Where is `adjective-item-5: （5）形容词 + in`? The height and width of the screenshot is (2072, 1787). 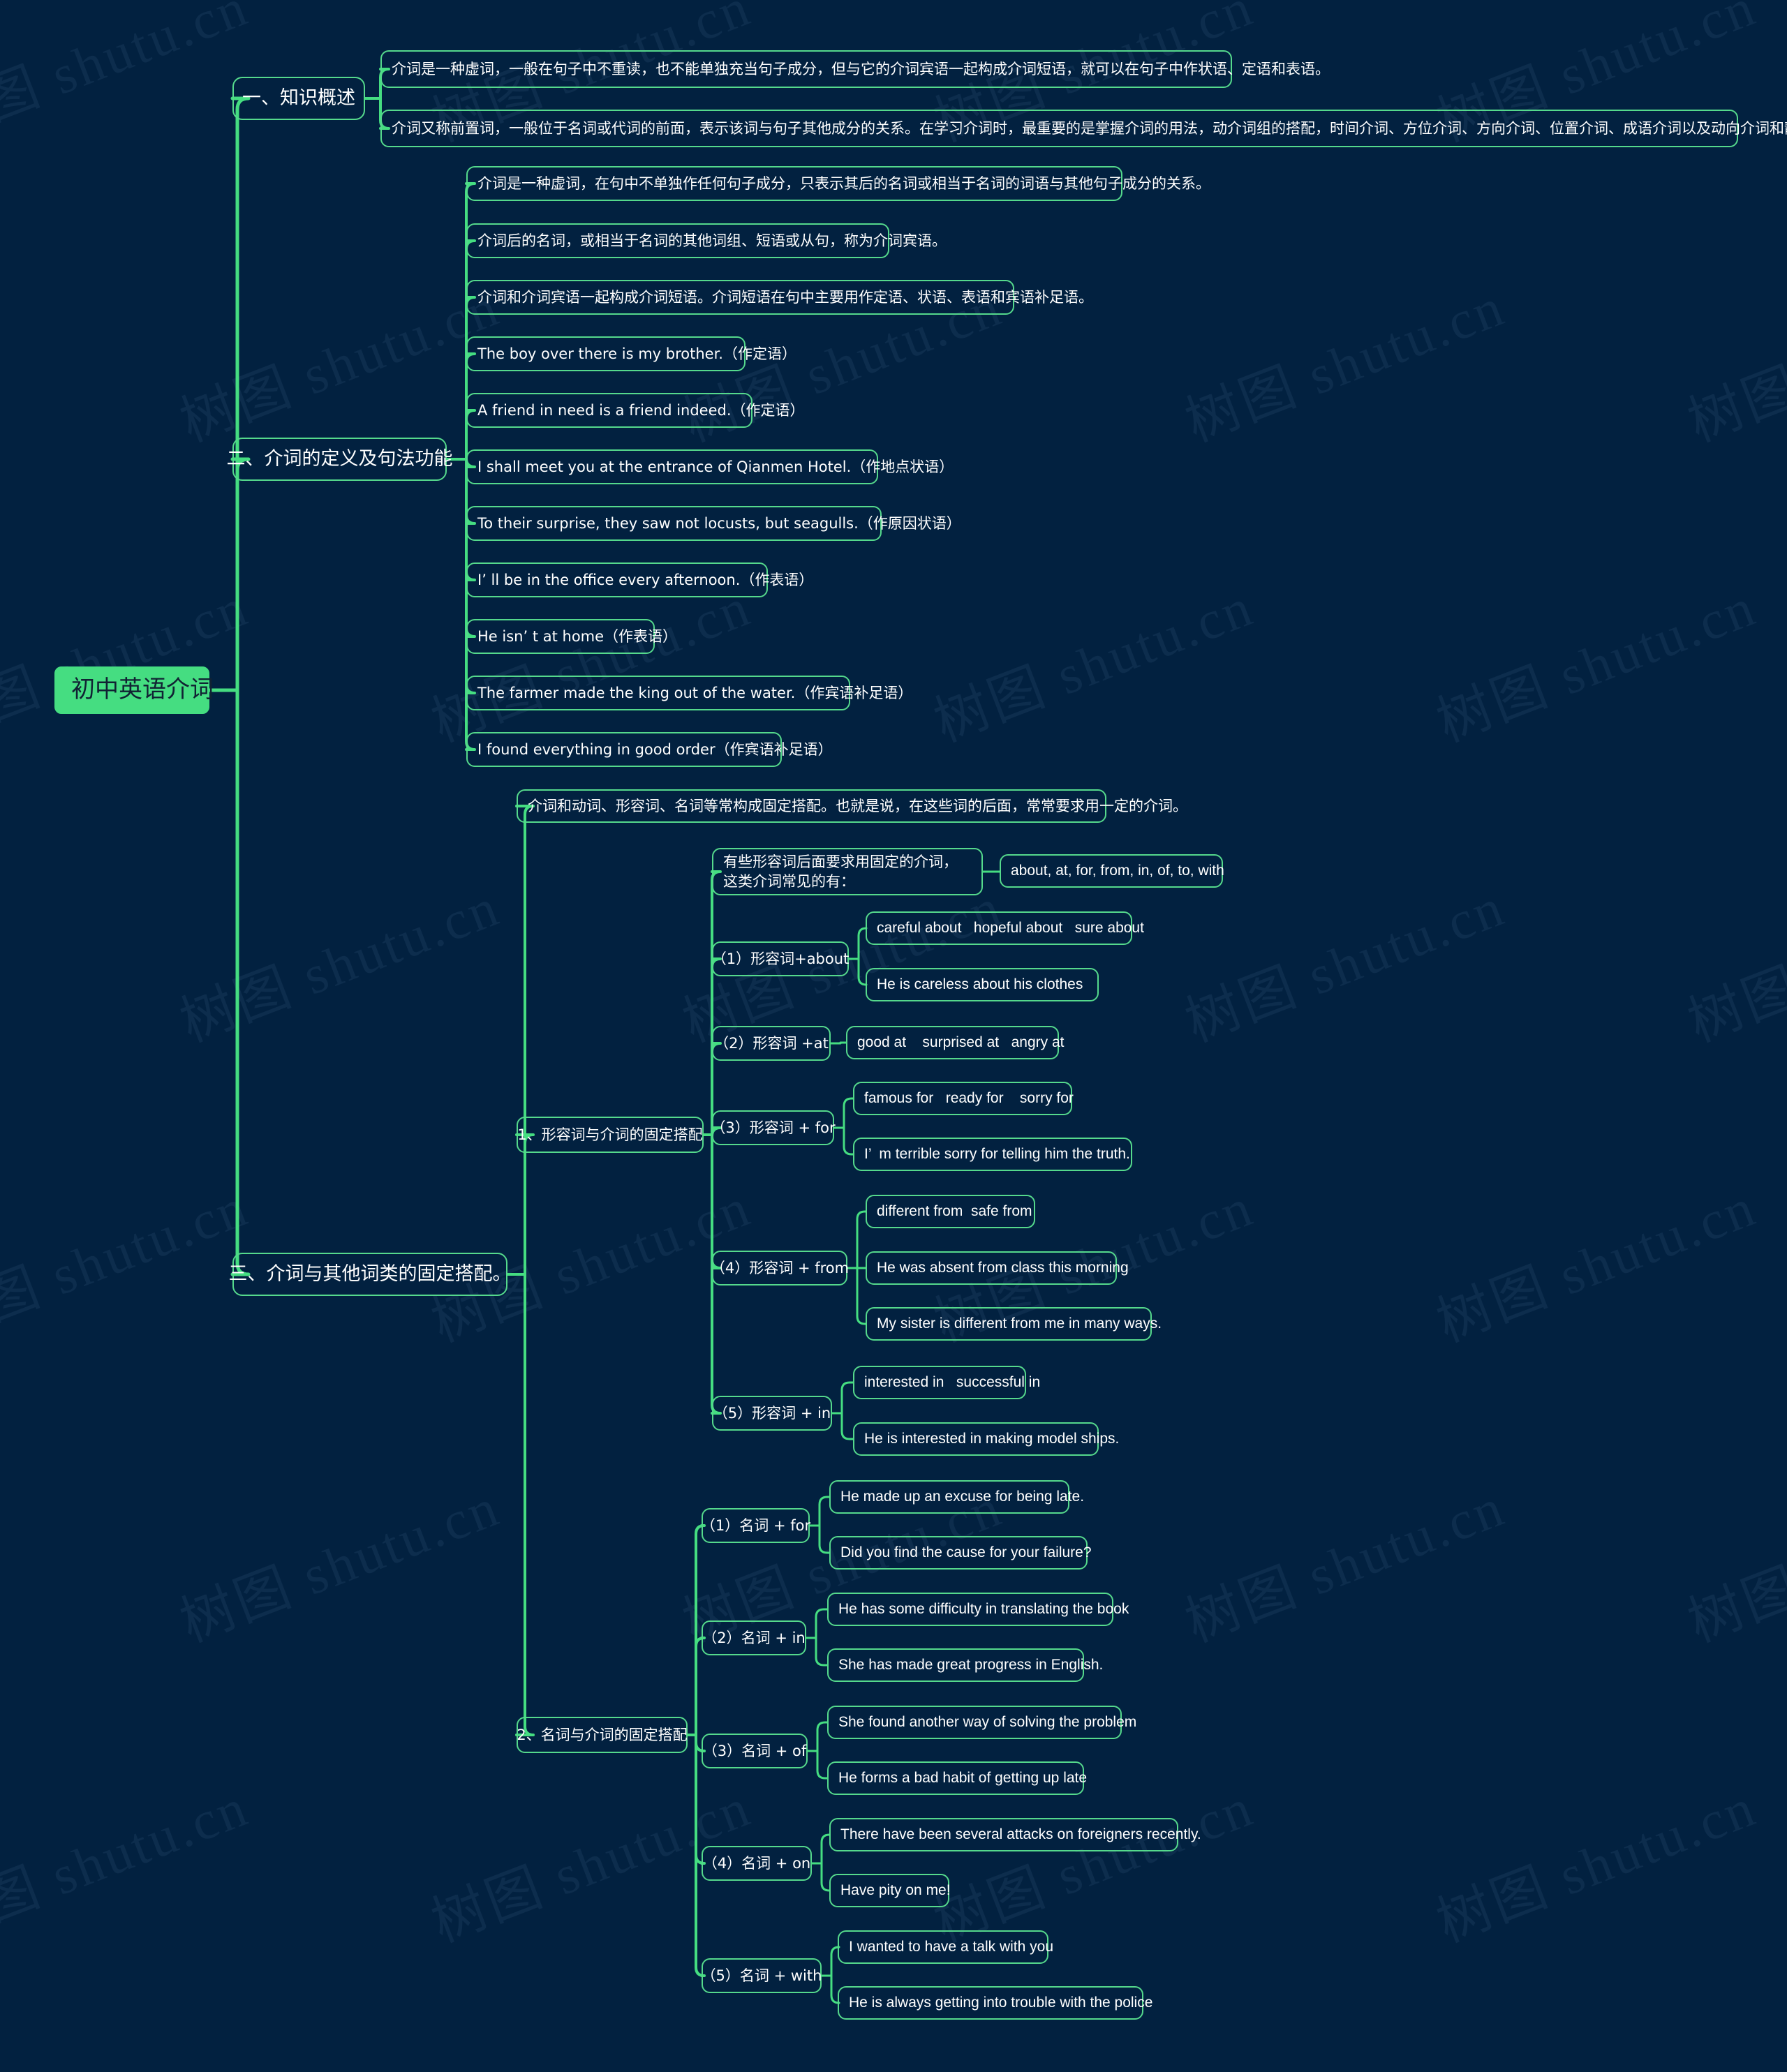 adjective-item-5: （5）形容词 + in is located at coordinates (772, 1414).